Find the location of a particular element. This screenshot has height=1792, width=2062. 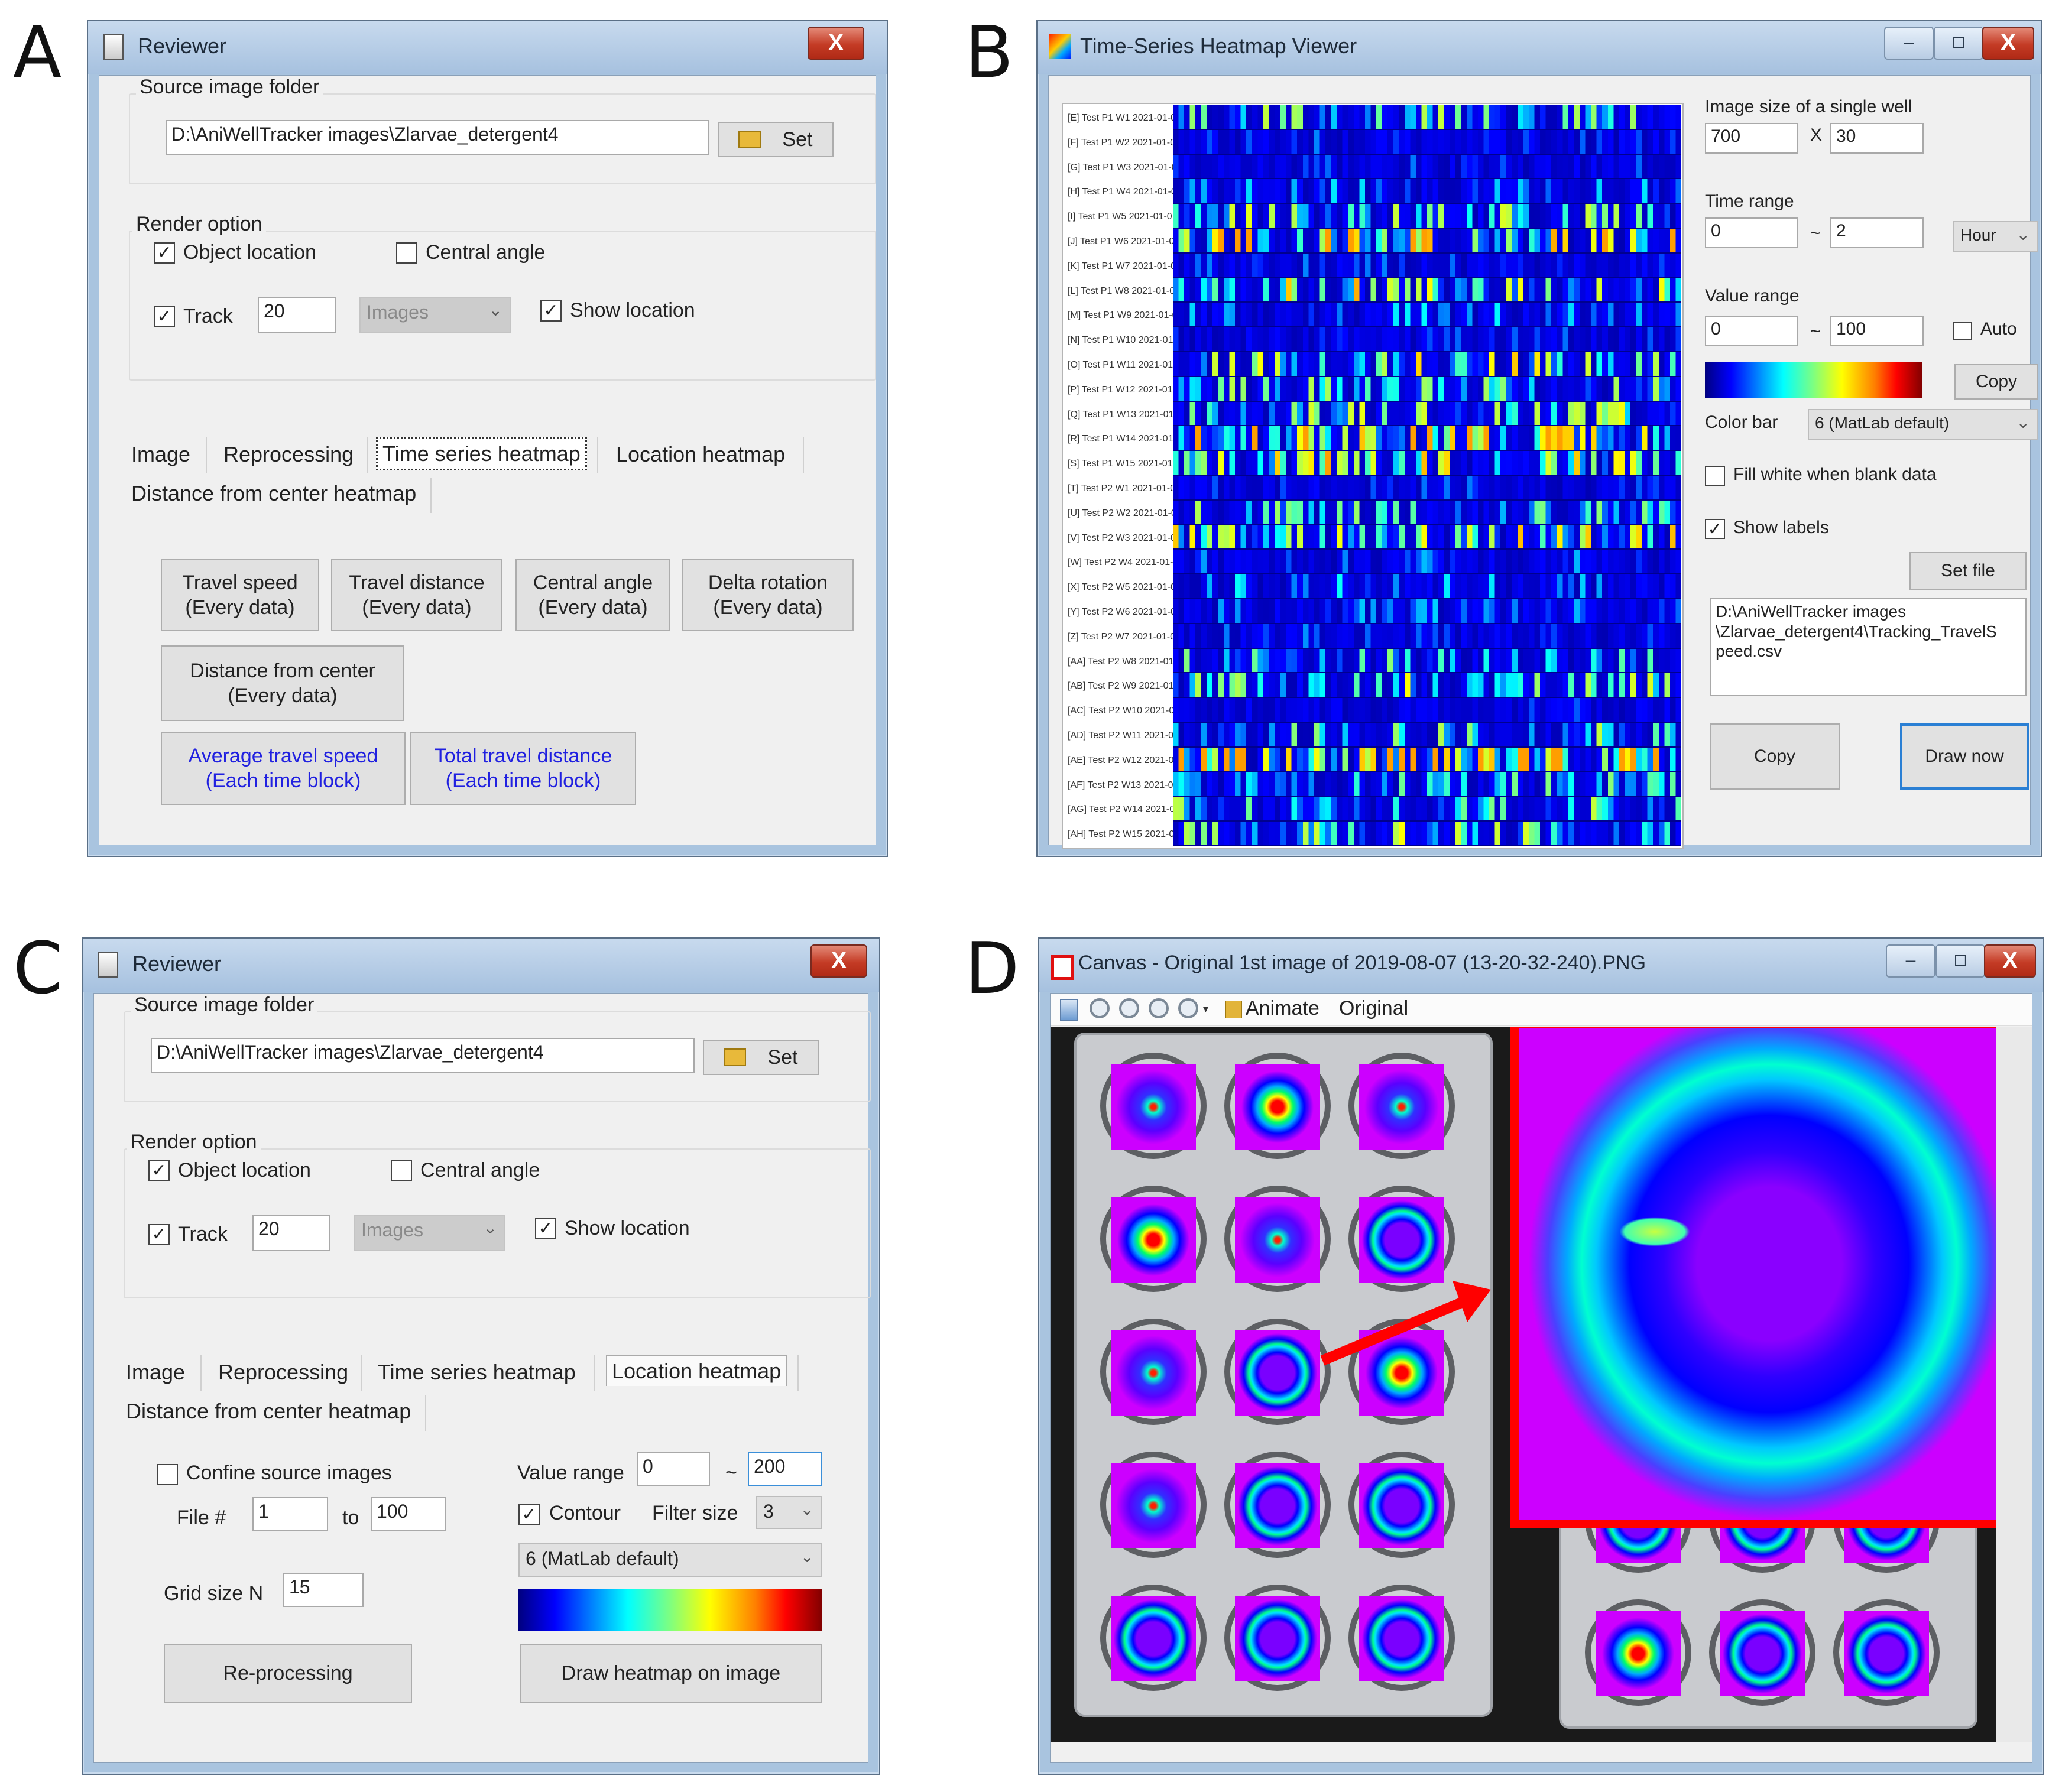

fill-white-checkbox is located at coordinates (1715, 476).